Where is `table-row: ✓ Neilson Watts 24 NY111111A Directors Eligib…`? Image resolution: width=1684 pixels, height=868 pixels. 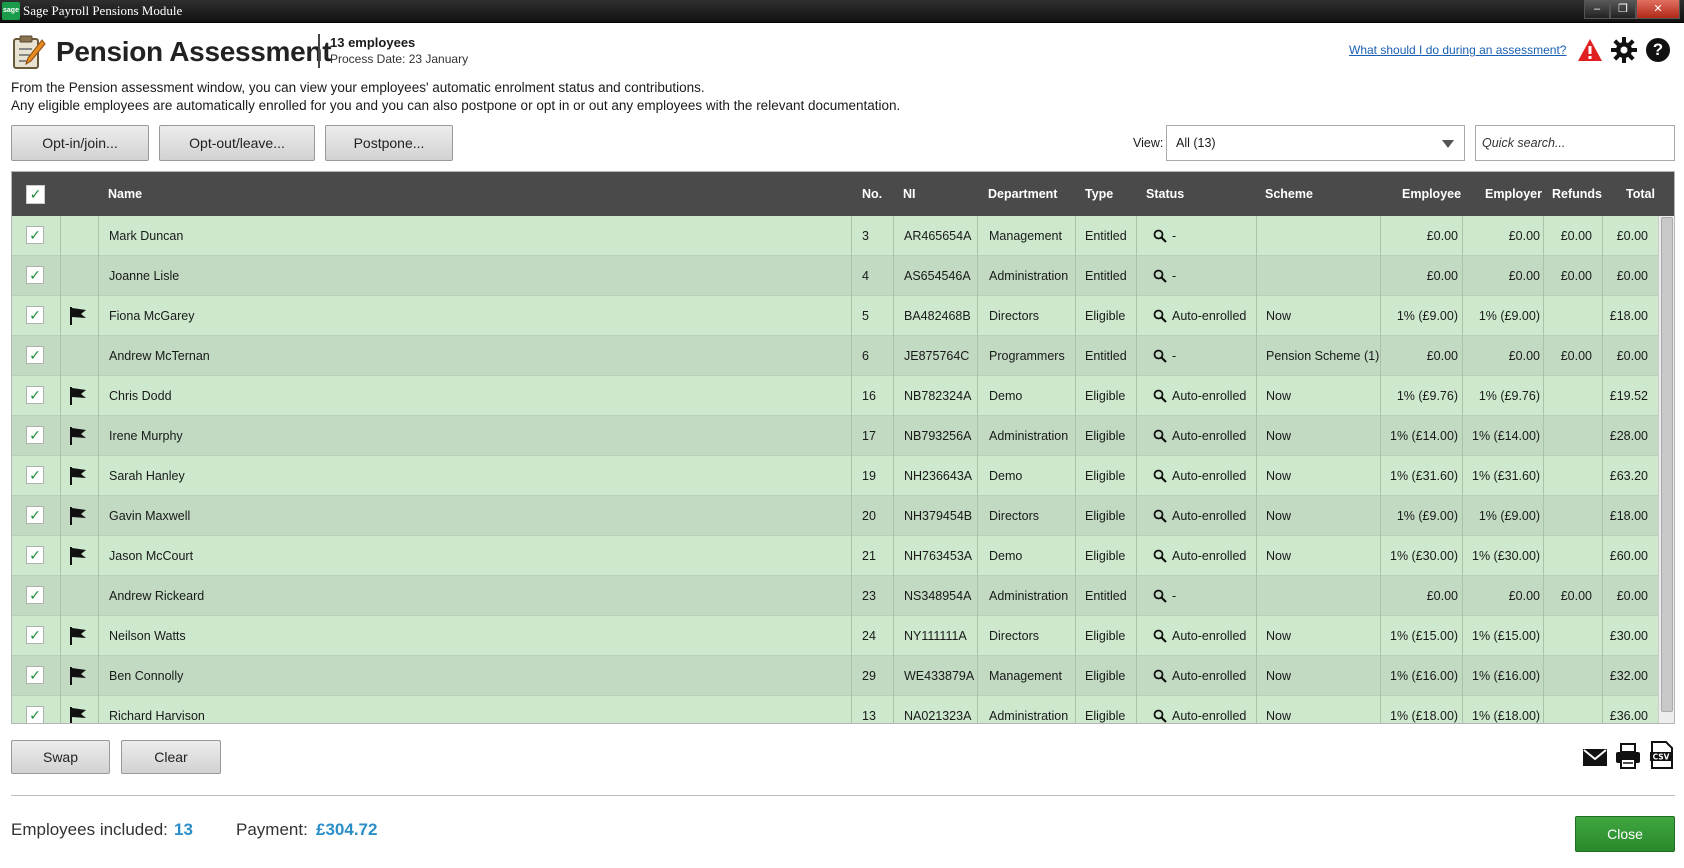 table-row: ✓ Neilson Watts 24 NY111111A Directors Eligib… is located at coordinates (835, 636).